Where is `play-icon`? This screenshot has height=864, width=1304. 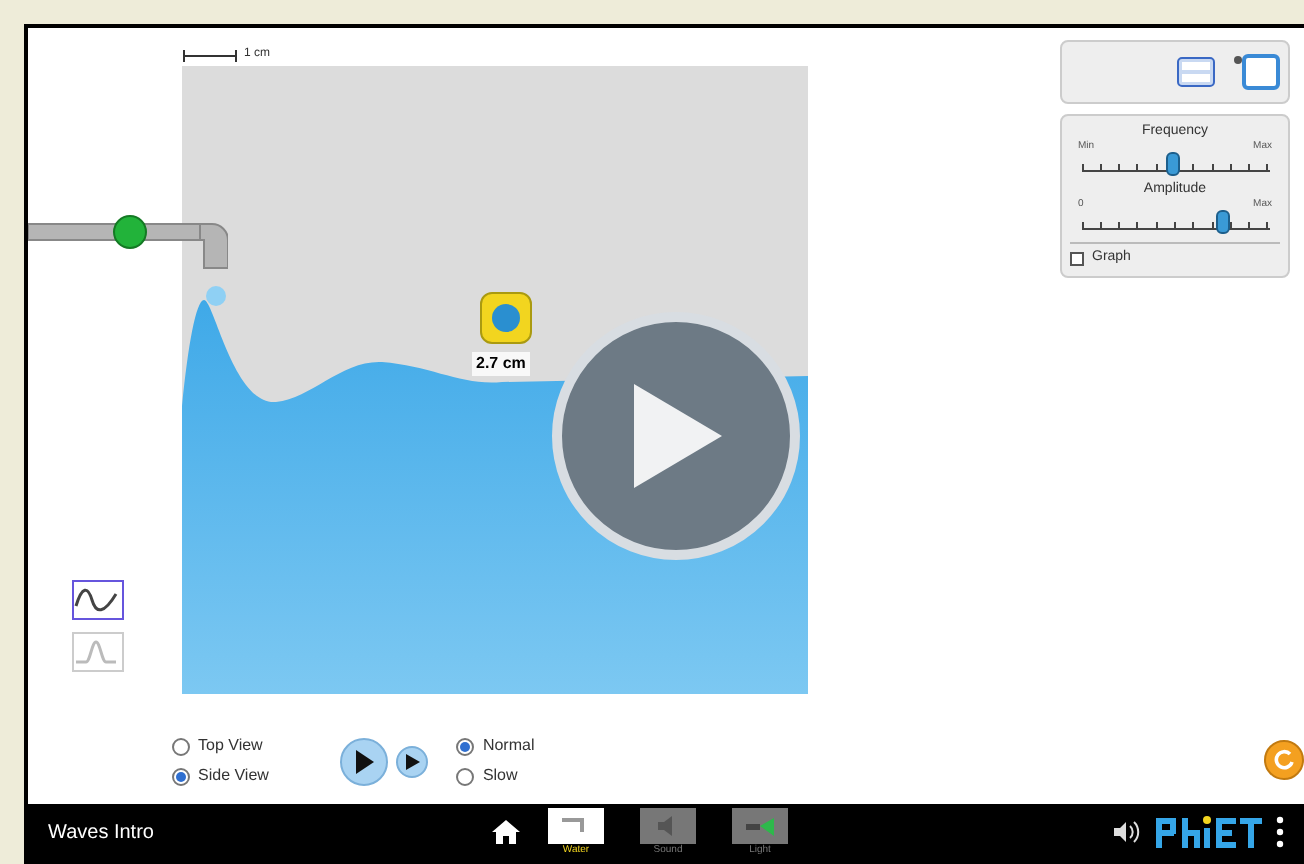
play-icon is located at coordinates (364, 761).